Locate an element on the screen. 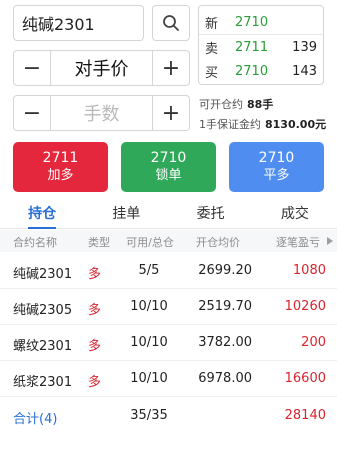  quantity-input: 手数 is located at coordinates (101, 113).